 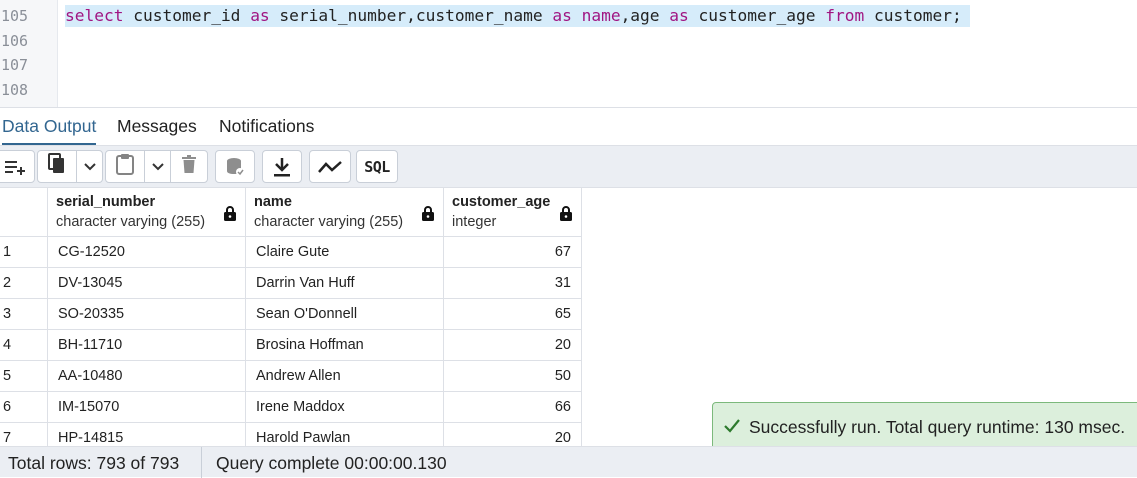 What do you see at coordinates (147, 283) in the screenshot?
I see `cell-serial-number: DV-13045` at bounding box center [147, 283].